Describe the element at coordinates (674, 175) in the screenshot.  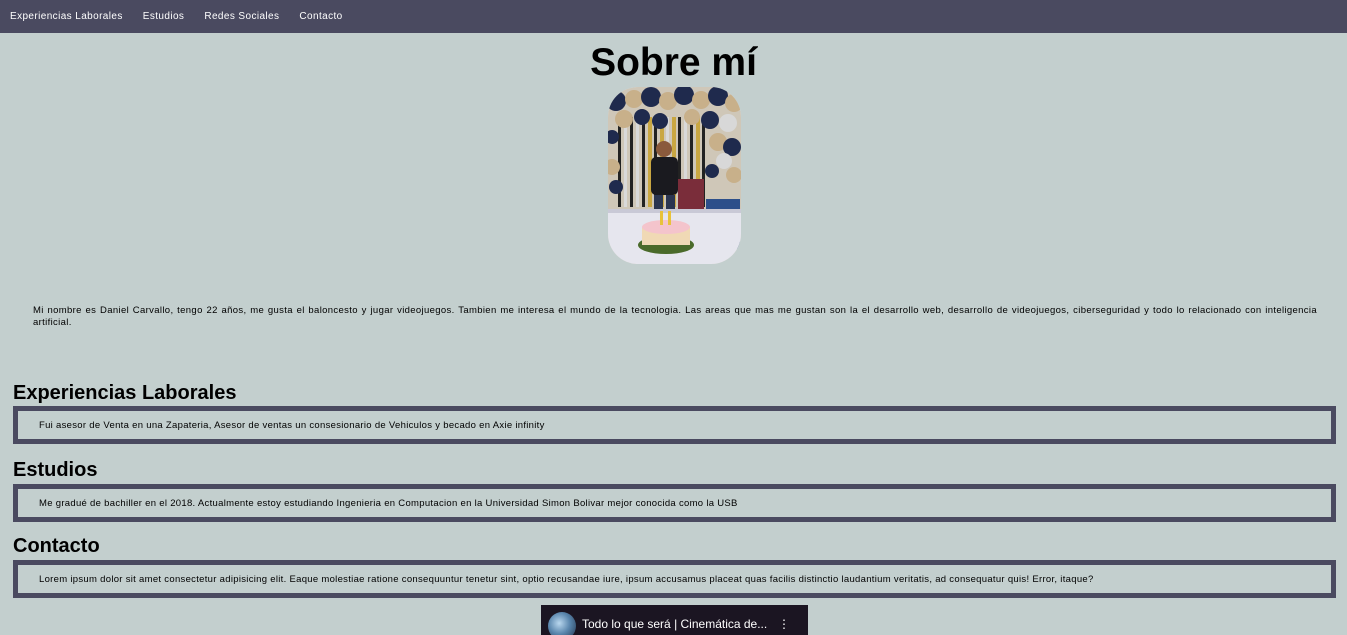
I see `profile-photo` at that location.